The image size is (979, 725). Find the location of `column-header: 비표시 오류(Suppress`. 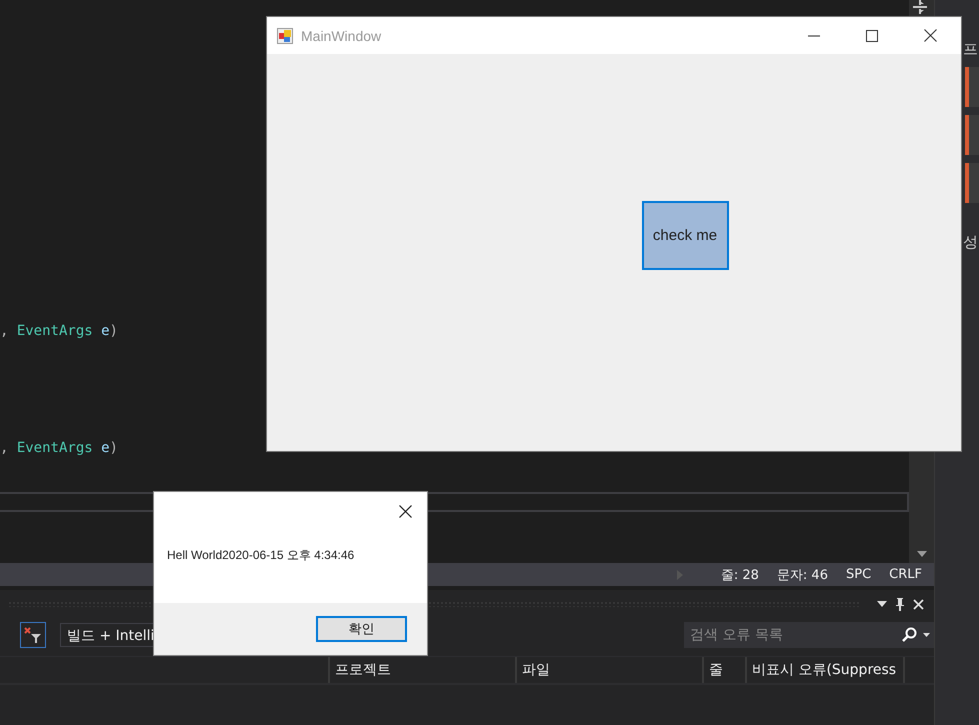

column-header: 비표시 오류(Suppress is located at coordinates (824, 670).